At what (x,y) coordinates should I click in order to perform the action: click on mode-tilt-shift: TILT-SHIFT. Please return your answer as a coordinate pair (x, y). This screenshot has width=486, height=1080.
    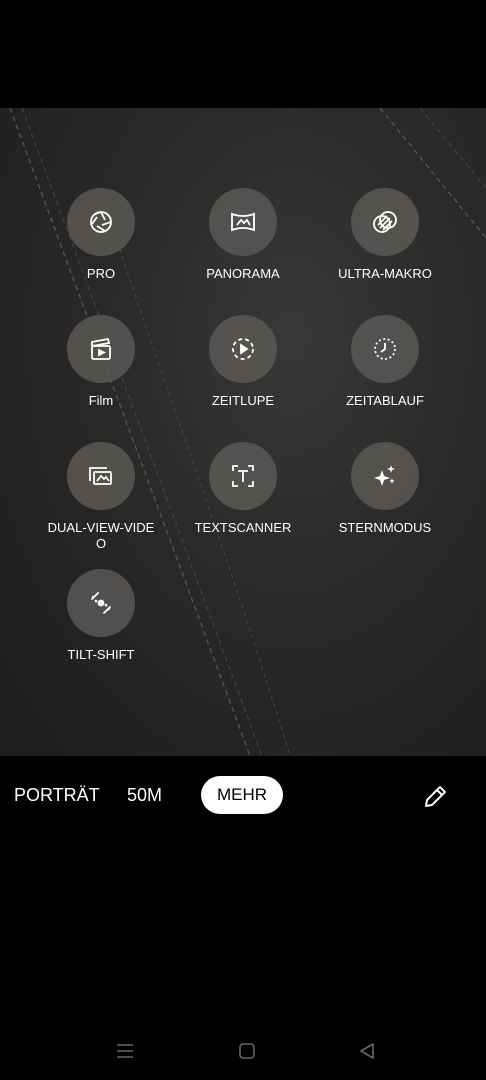
    Looking at the image, I should click on (101, 616).